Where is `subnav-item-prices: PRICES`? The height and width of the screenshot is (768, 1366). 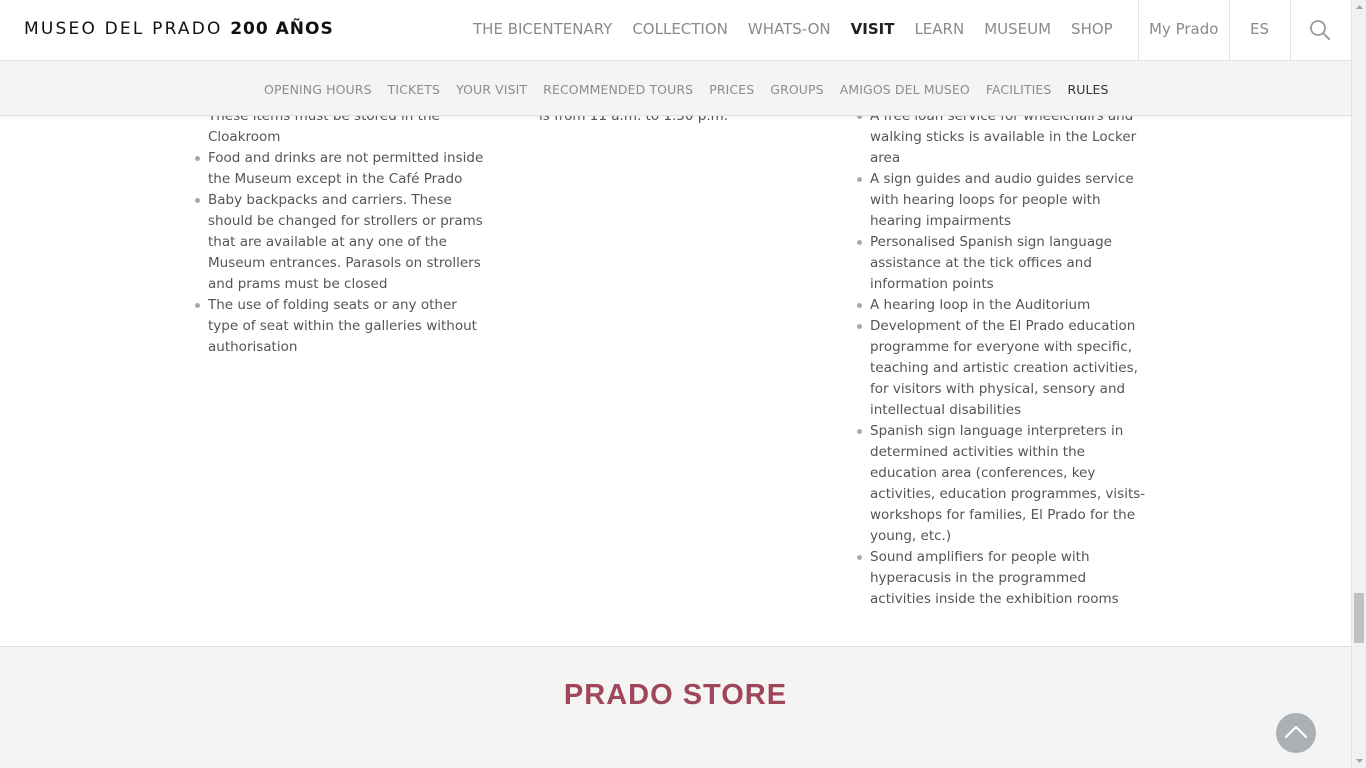
subnav-item-prices: PRICES is located at coordinates (731, 89).